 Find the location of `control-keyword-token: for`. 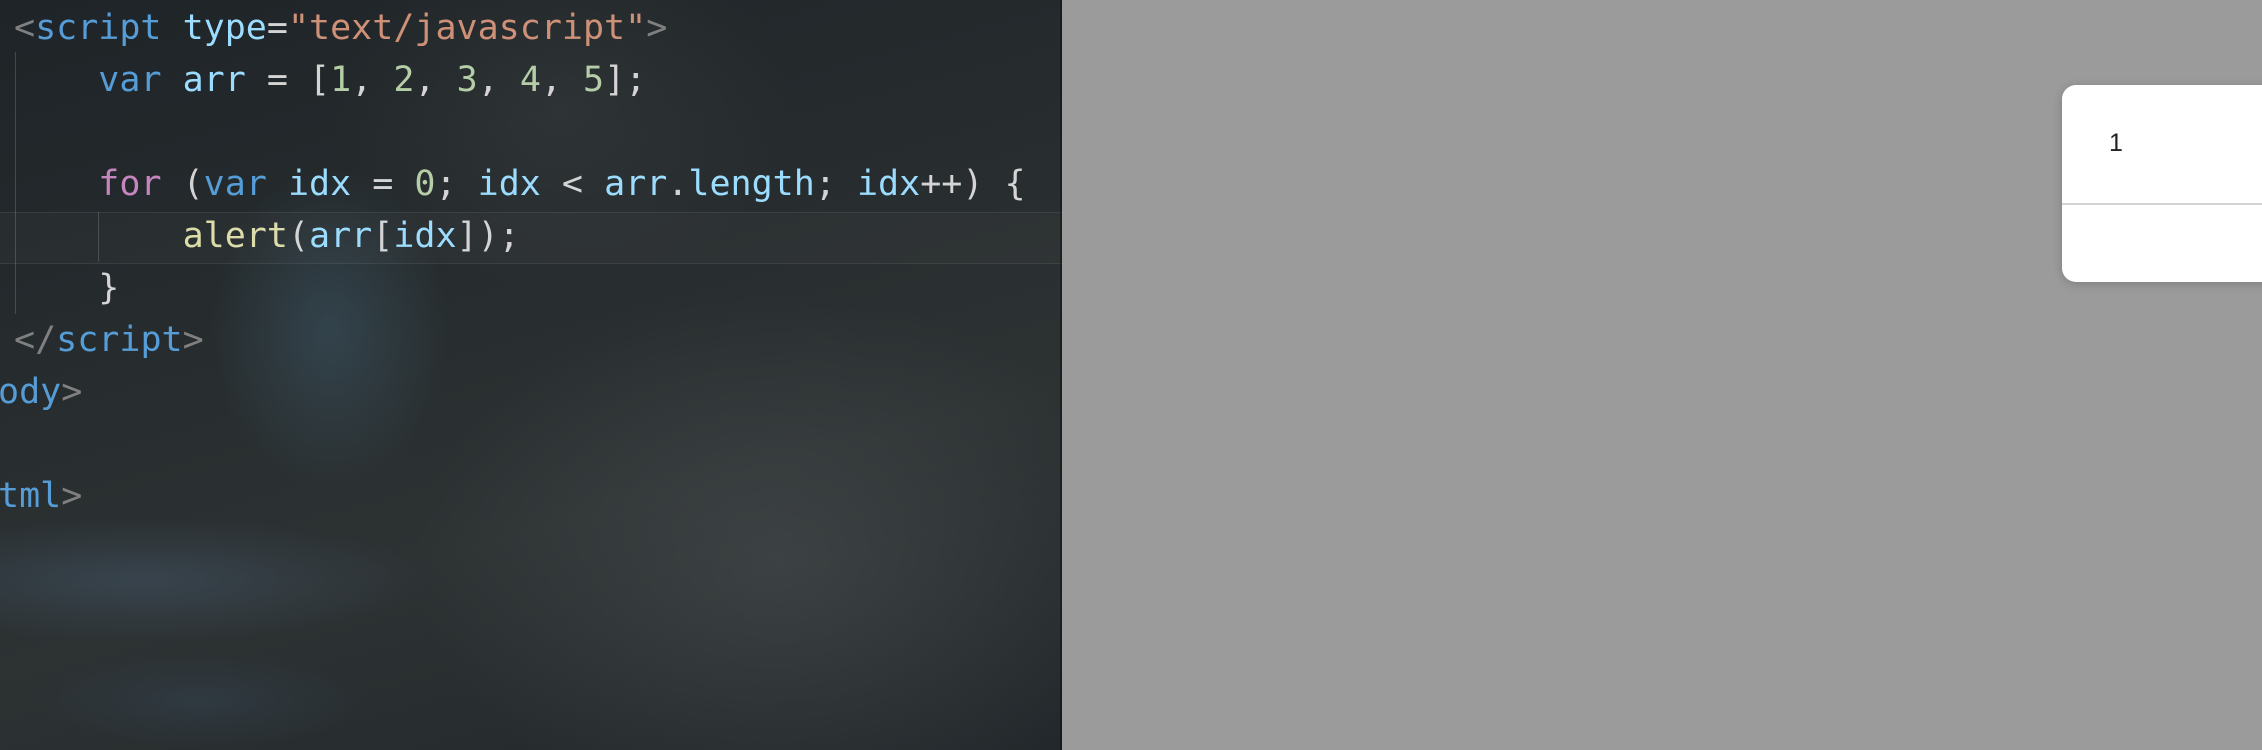

control-keyword-token: for is located at coordinates (130, 184).